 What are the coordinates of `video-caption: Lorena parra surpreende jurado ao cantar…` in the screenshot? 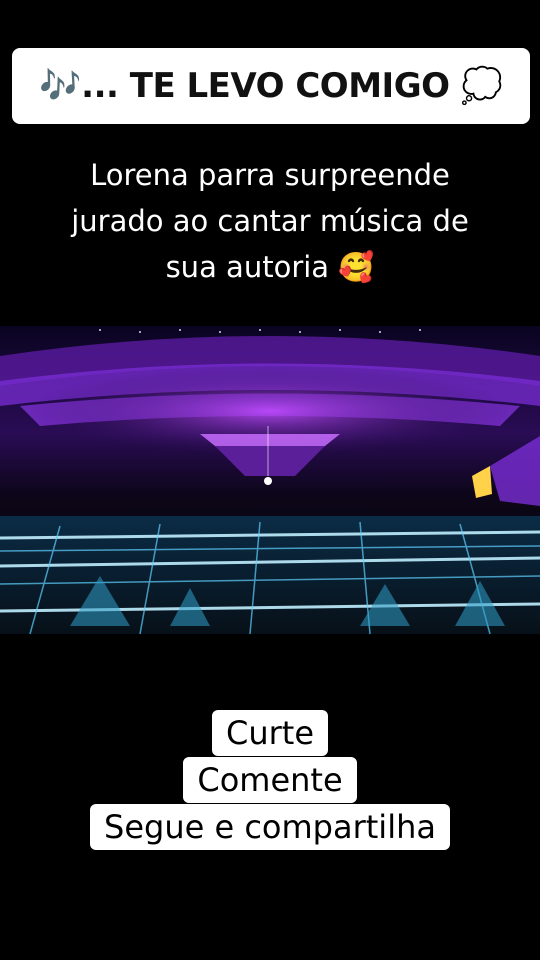 It's located at (270, 221).